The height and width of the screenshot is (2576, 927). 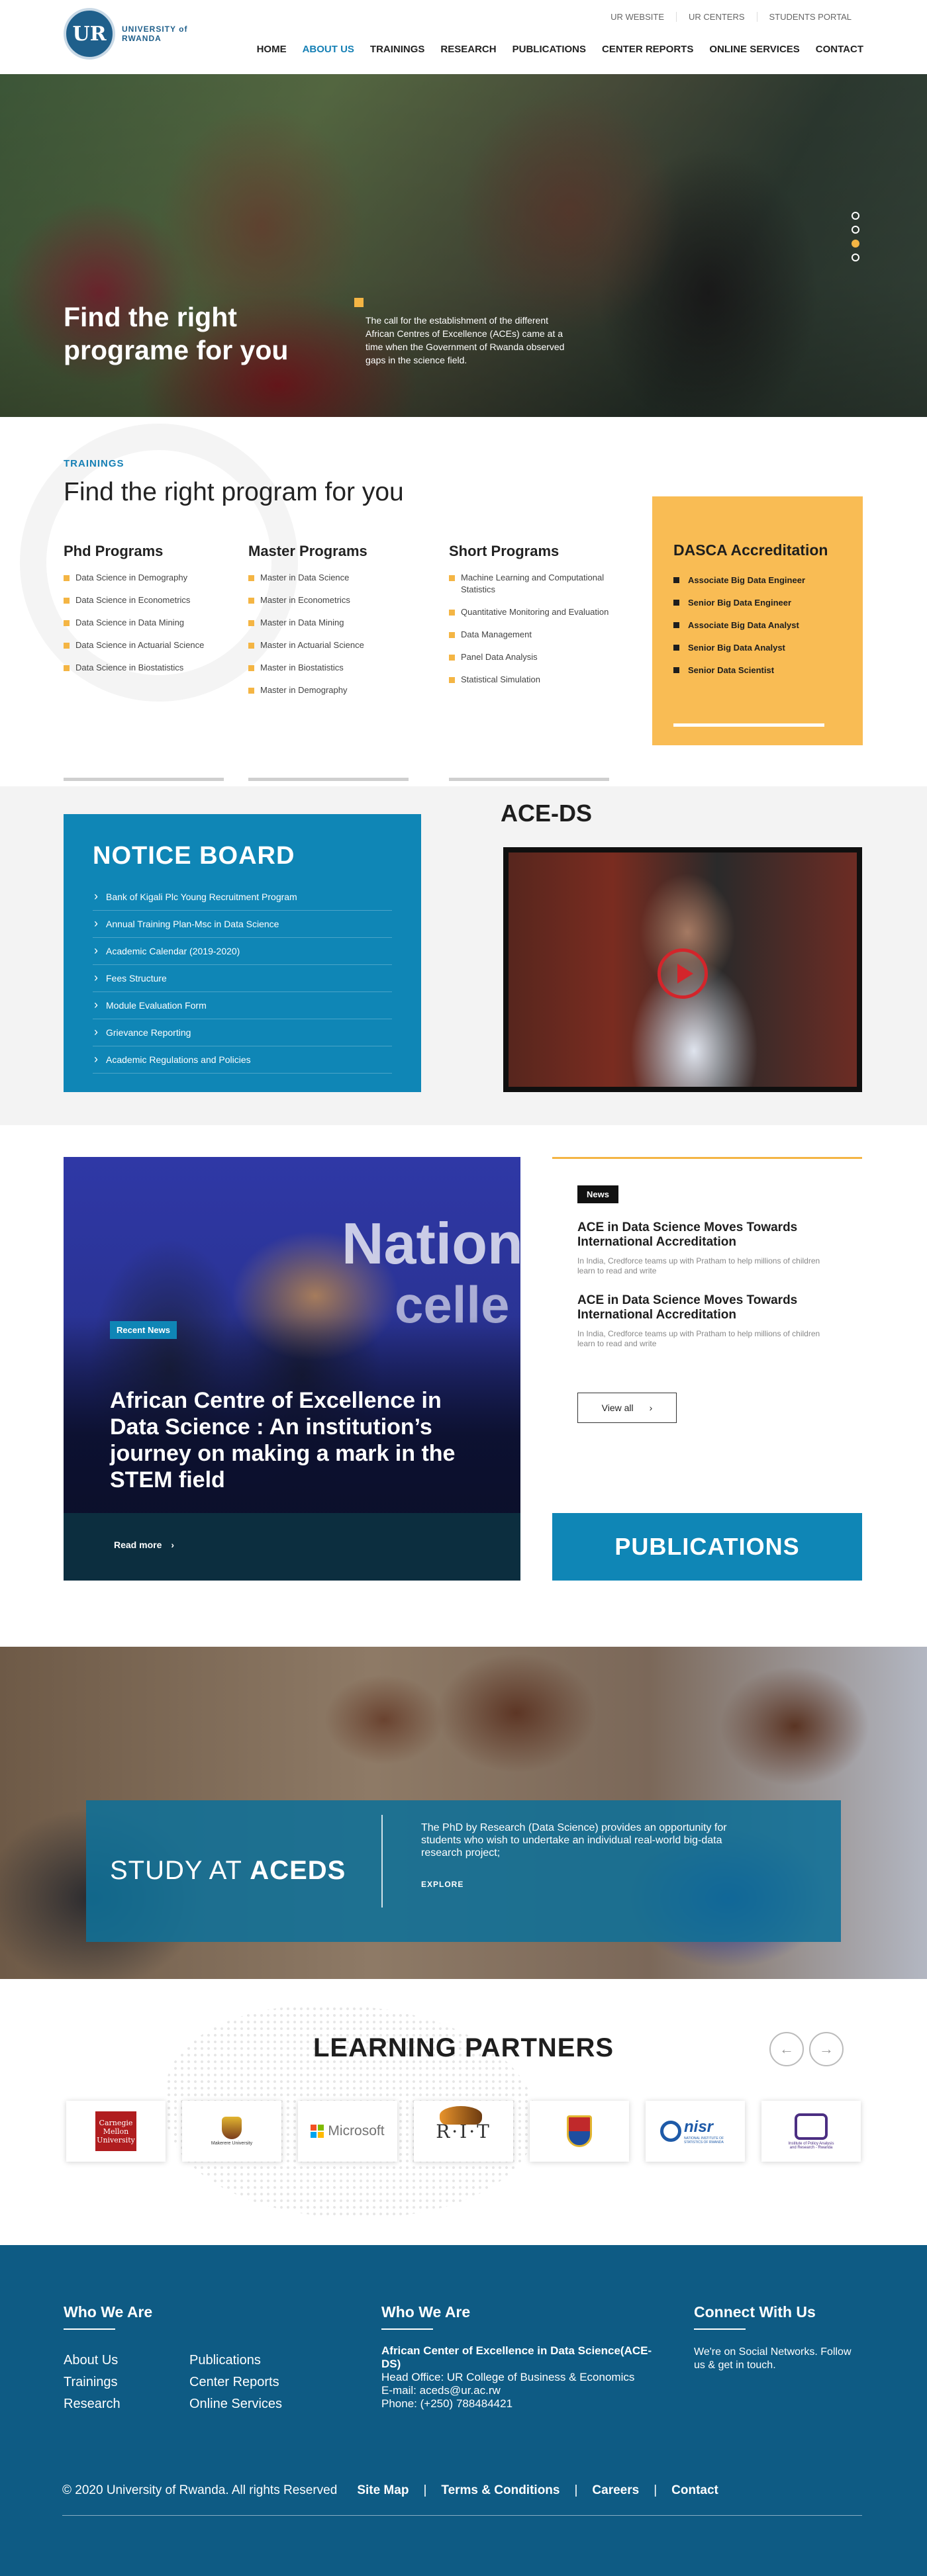 What do you see at coordinates (647, 51) in the screenshot?
I see `nav-center-reports: CENTER REPORTS` at bounding box center [647, 51].